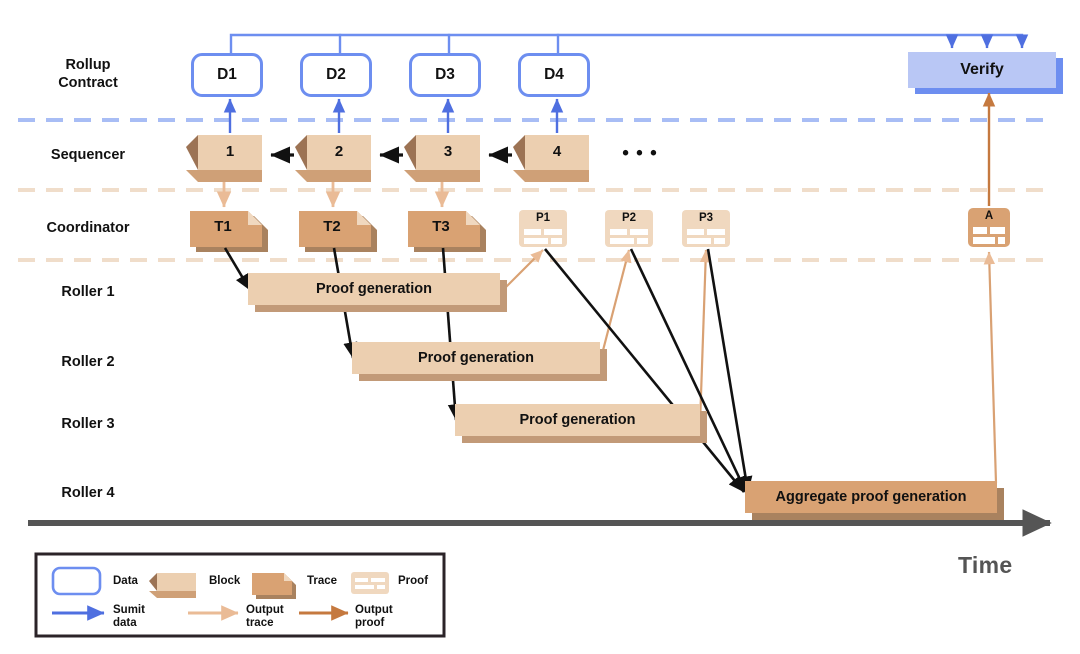 The height and width of the screenshot is (654, 1080). Describe the element at coordinates (125, 581) in the screenshot. I see `legend-data-label: Data` at that location.